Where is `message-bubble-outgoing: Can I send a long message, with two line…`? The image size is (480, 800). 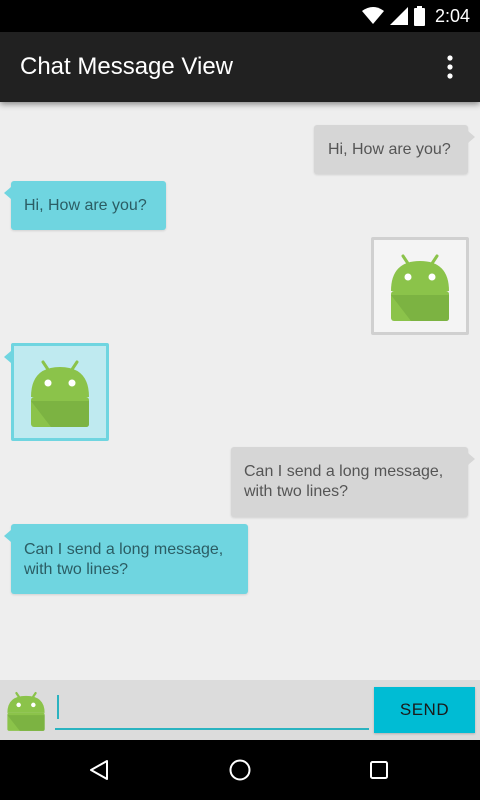 message-bubble-outgoing: Can I send a long message, with two line… is located at coordinates (353, 482).